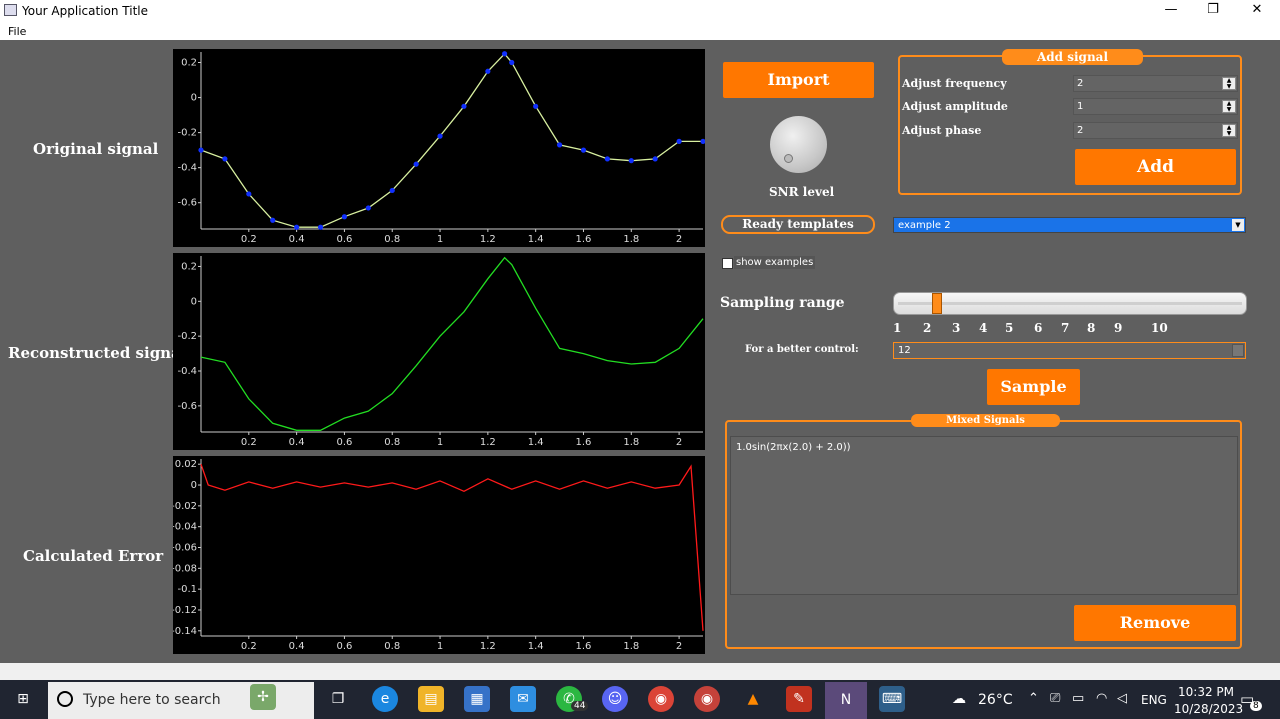 Image resolution: width=1280 pixels, height=719 pixels. Describe the element at coordinates (984, 515) in the screenshot. I see `mixed-signals-list: 1.0sin(2πx(2.0) + 2.0))` at that location.